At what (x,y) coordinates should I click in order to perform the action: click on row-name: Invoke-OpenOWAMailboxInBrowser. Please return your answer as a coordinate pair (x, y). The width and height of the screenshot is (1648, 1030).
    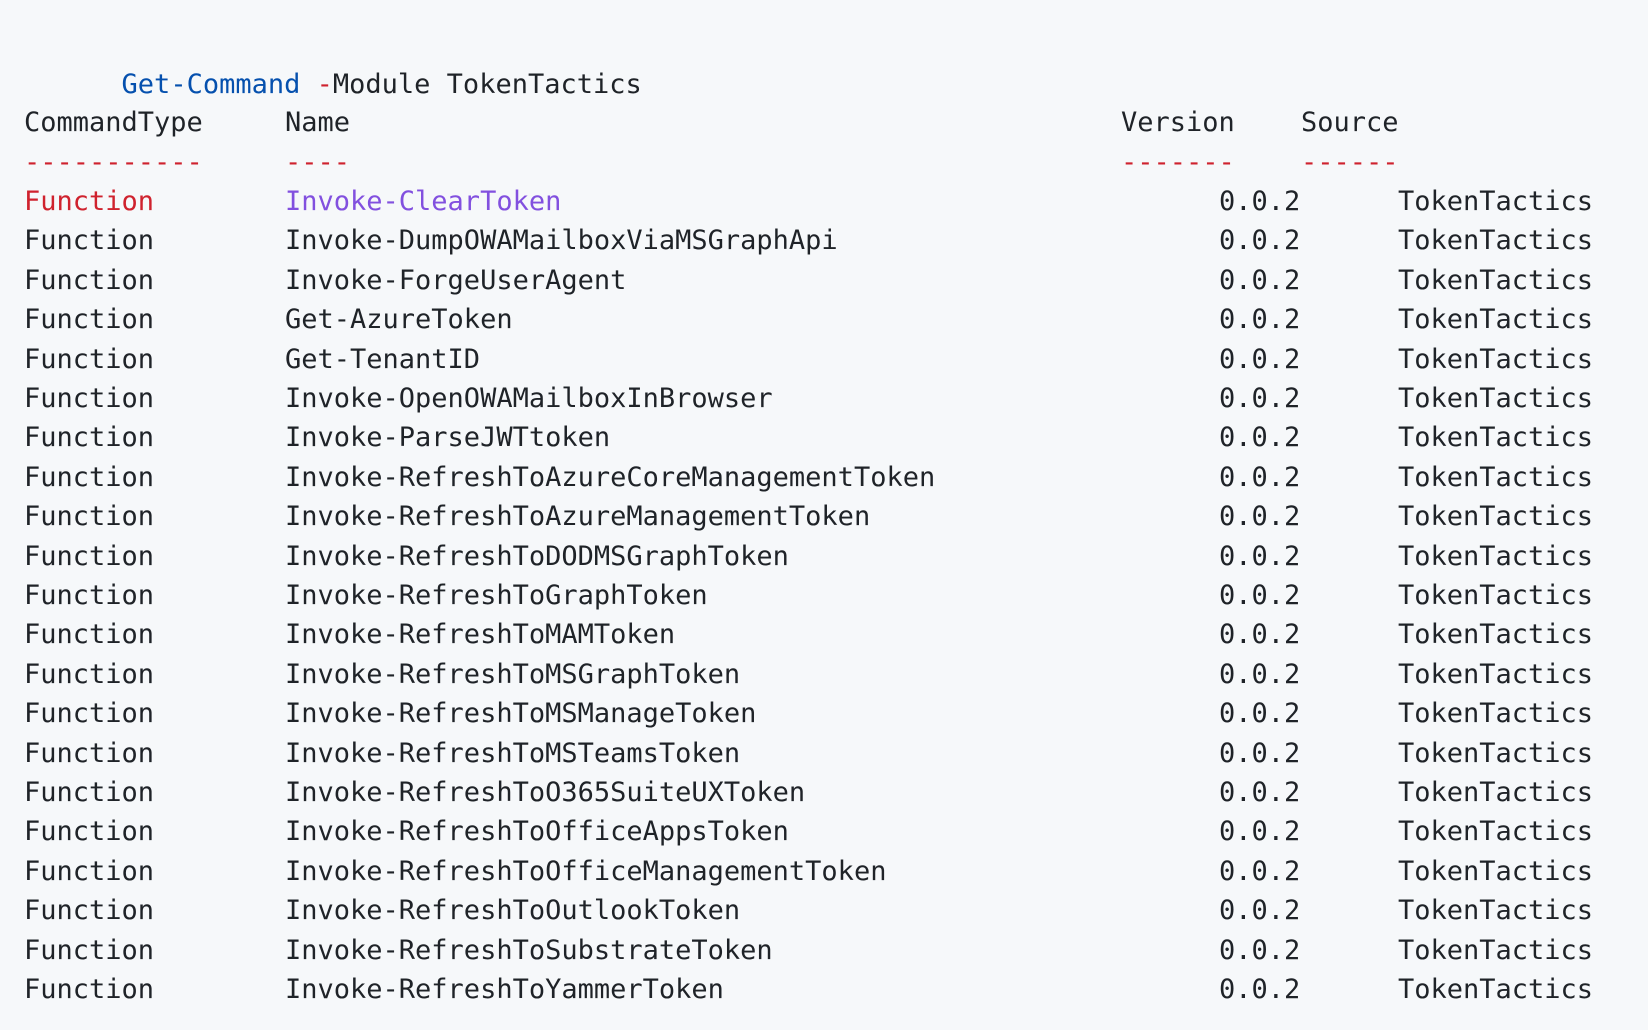
    Looking at the image, I should click on (529, 398).